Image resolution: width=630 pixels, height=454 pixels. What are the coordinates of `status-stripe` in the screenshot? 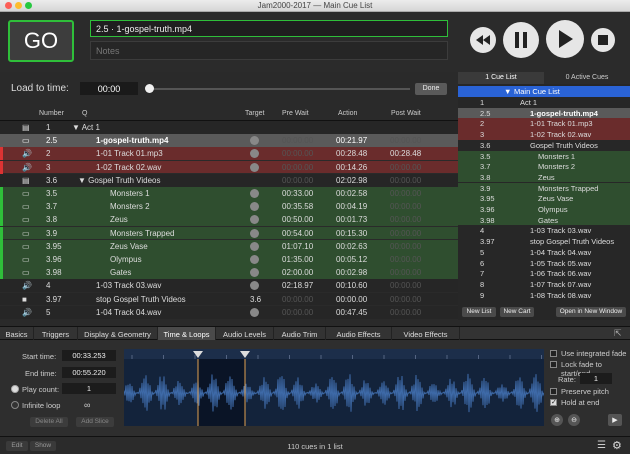 It's located at (1, 285).